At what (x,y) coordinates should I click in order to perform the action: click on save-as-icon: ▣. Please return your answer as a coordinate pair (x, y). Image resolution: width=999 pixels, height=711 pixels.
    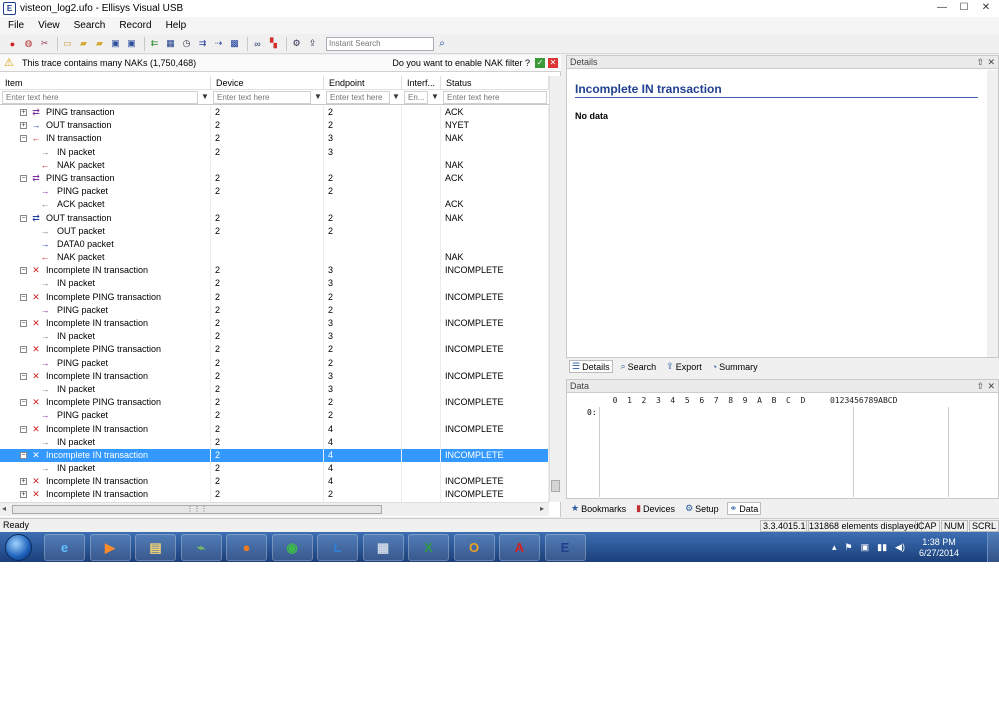
    Looking at the image, I should click on (131, 43).